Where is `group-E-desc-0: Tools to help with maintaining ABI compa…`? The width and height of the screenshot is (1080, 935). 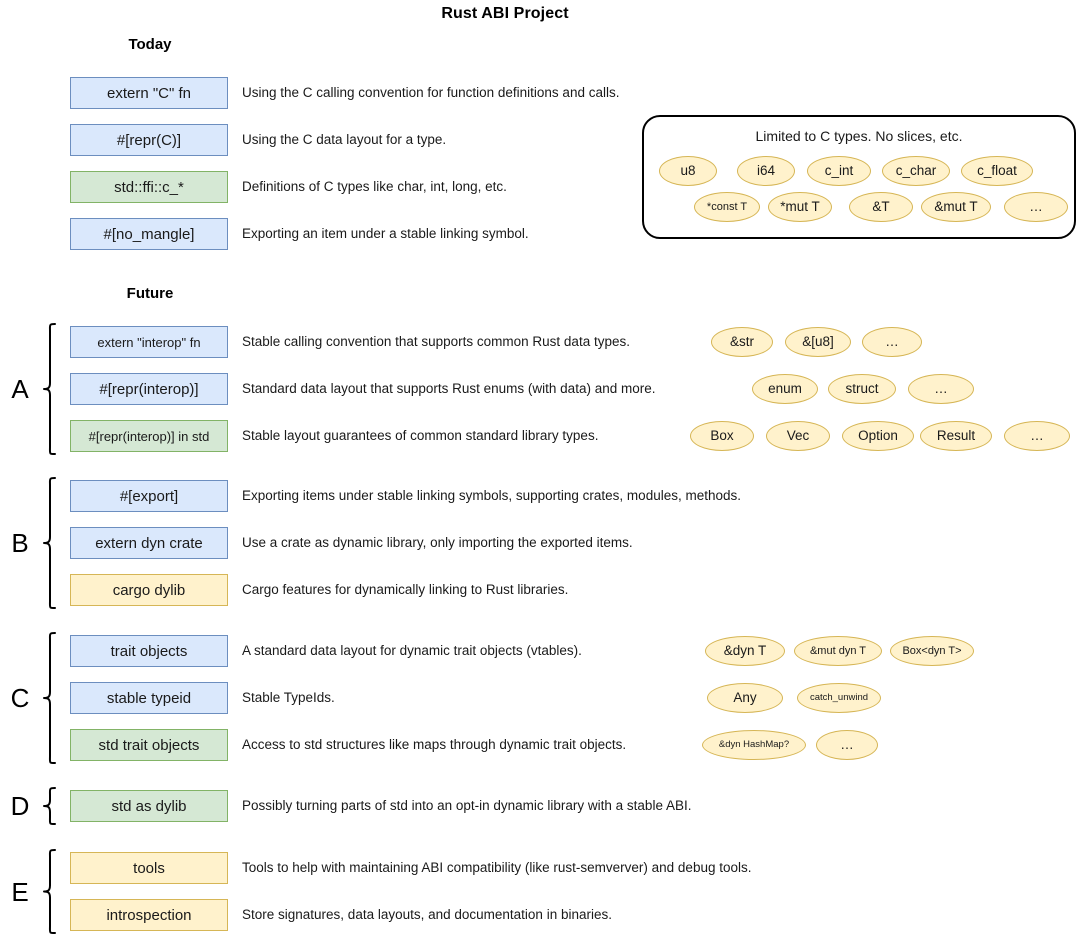
group-E-desc-0: Tools to help with maintaining ABI compa… is located at coordinates (497, 867).